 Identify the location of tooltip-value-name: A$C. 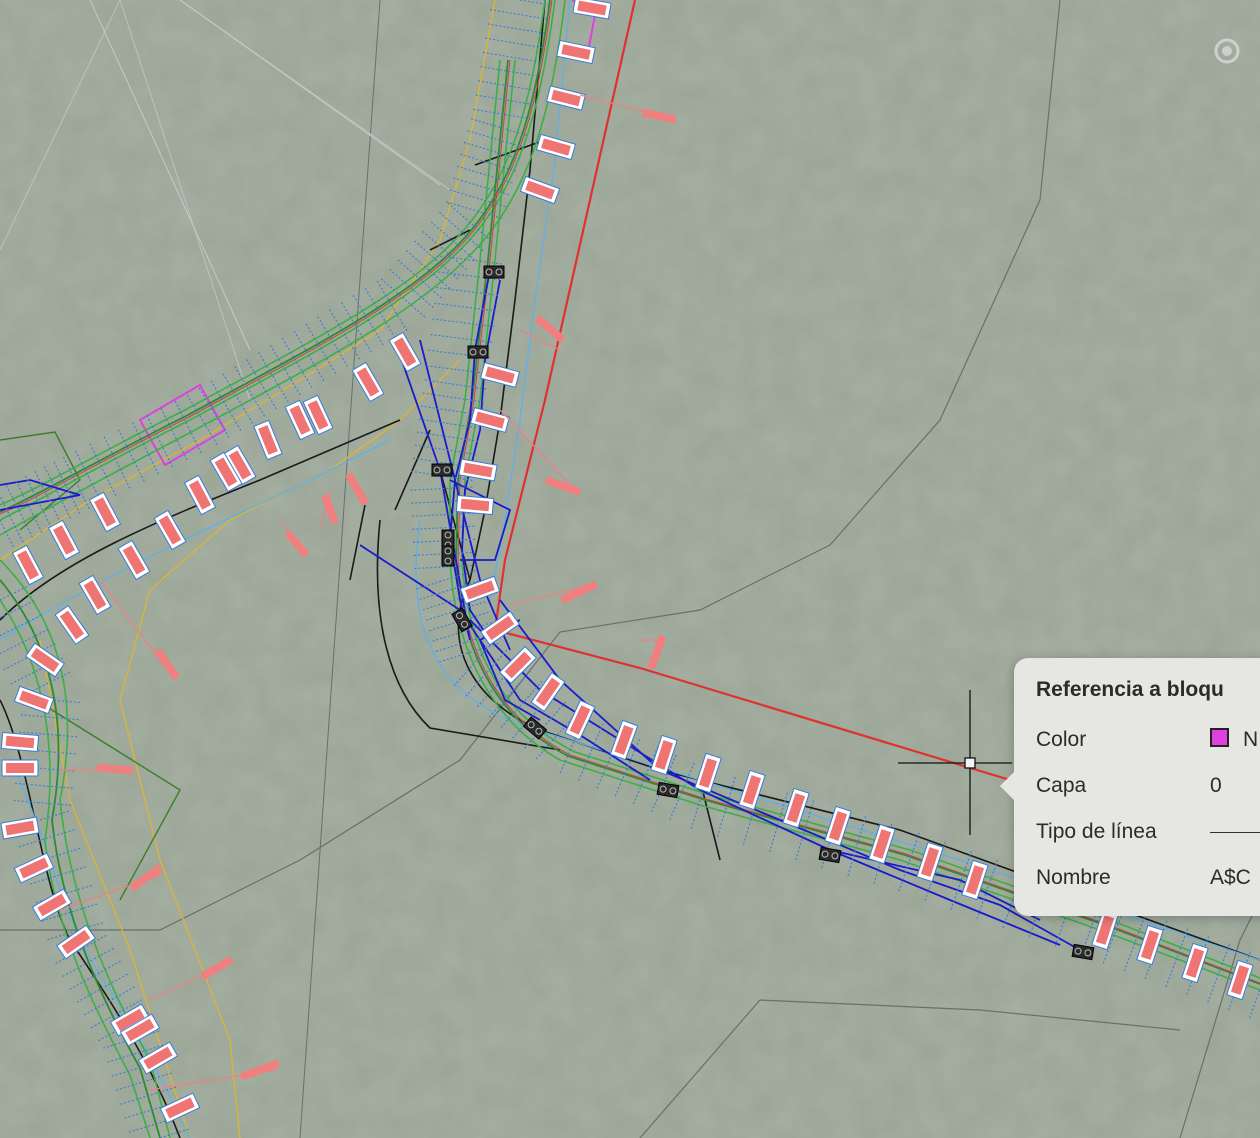
(1230, 877).